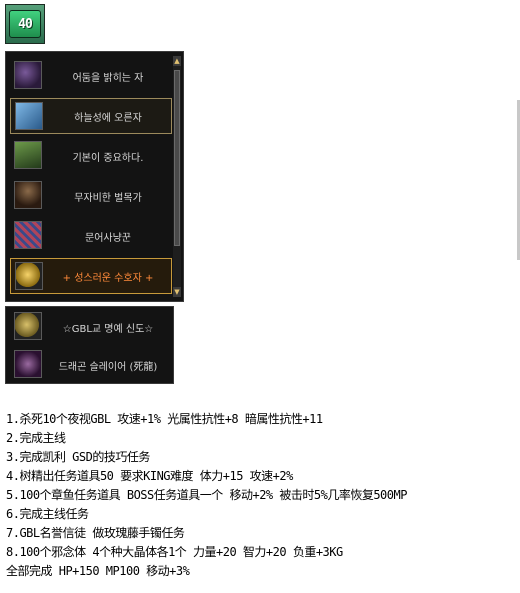 The image size is (520, 593). Describe the element at coordinates (29, 116) in the screenshot. I see `tower-icon` at that location.